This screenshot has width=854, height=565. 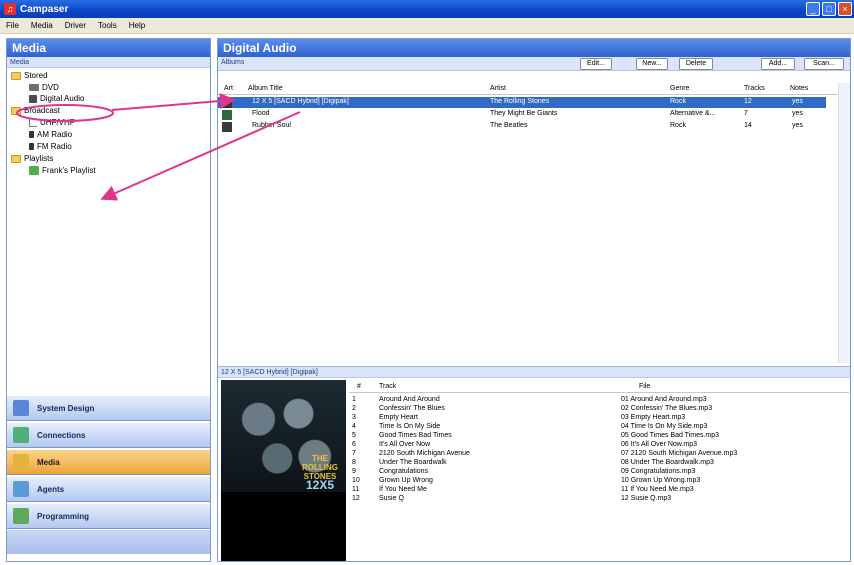 What do you see at coordinates (356, 498) in the screenshot?
I see `track-number: 12` at bounding box center [356, 498].